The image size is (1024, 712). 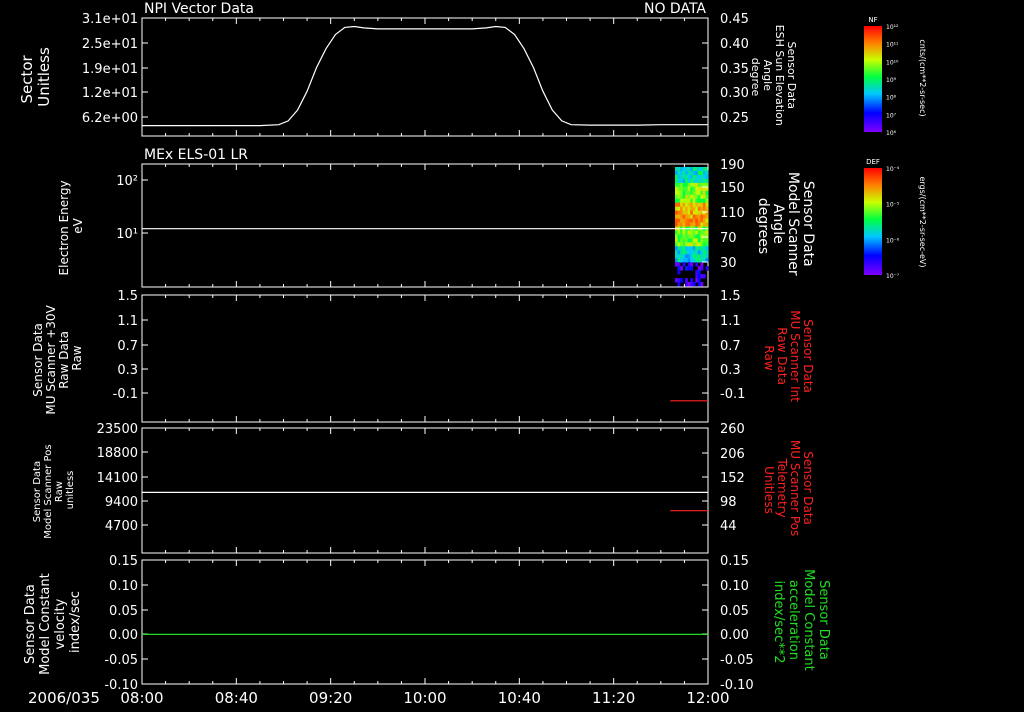 What do you see at coordinates (873, 221) in the screenshot?
I see `colorbar-gradient` at bounding box center [873, 221].